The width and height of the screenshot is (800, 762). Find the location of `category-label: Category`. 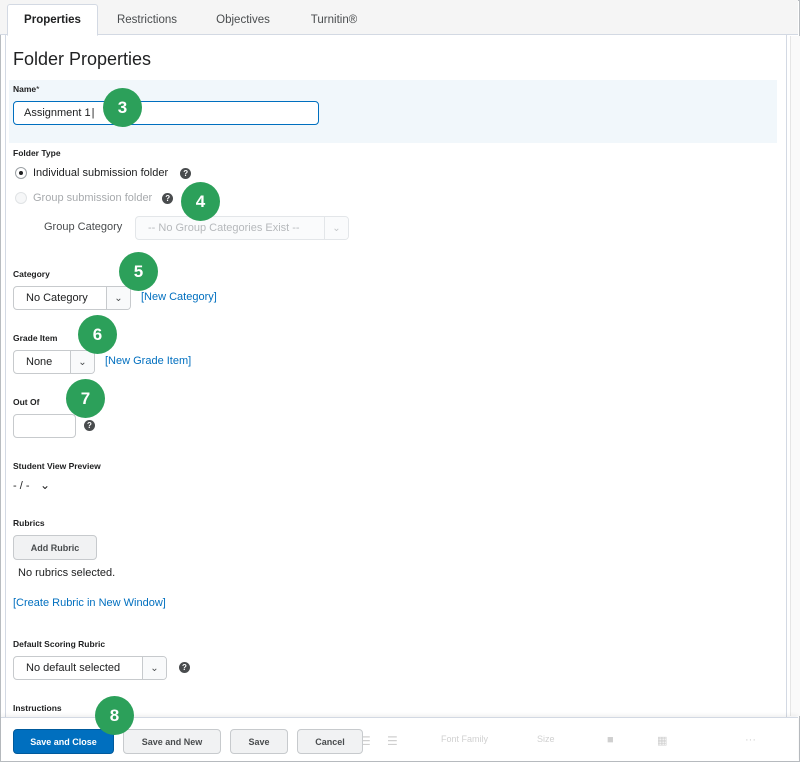

category-label: Category is located at coordinates (31, 274).